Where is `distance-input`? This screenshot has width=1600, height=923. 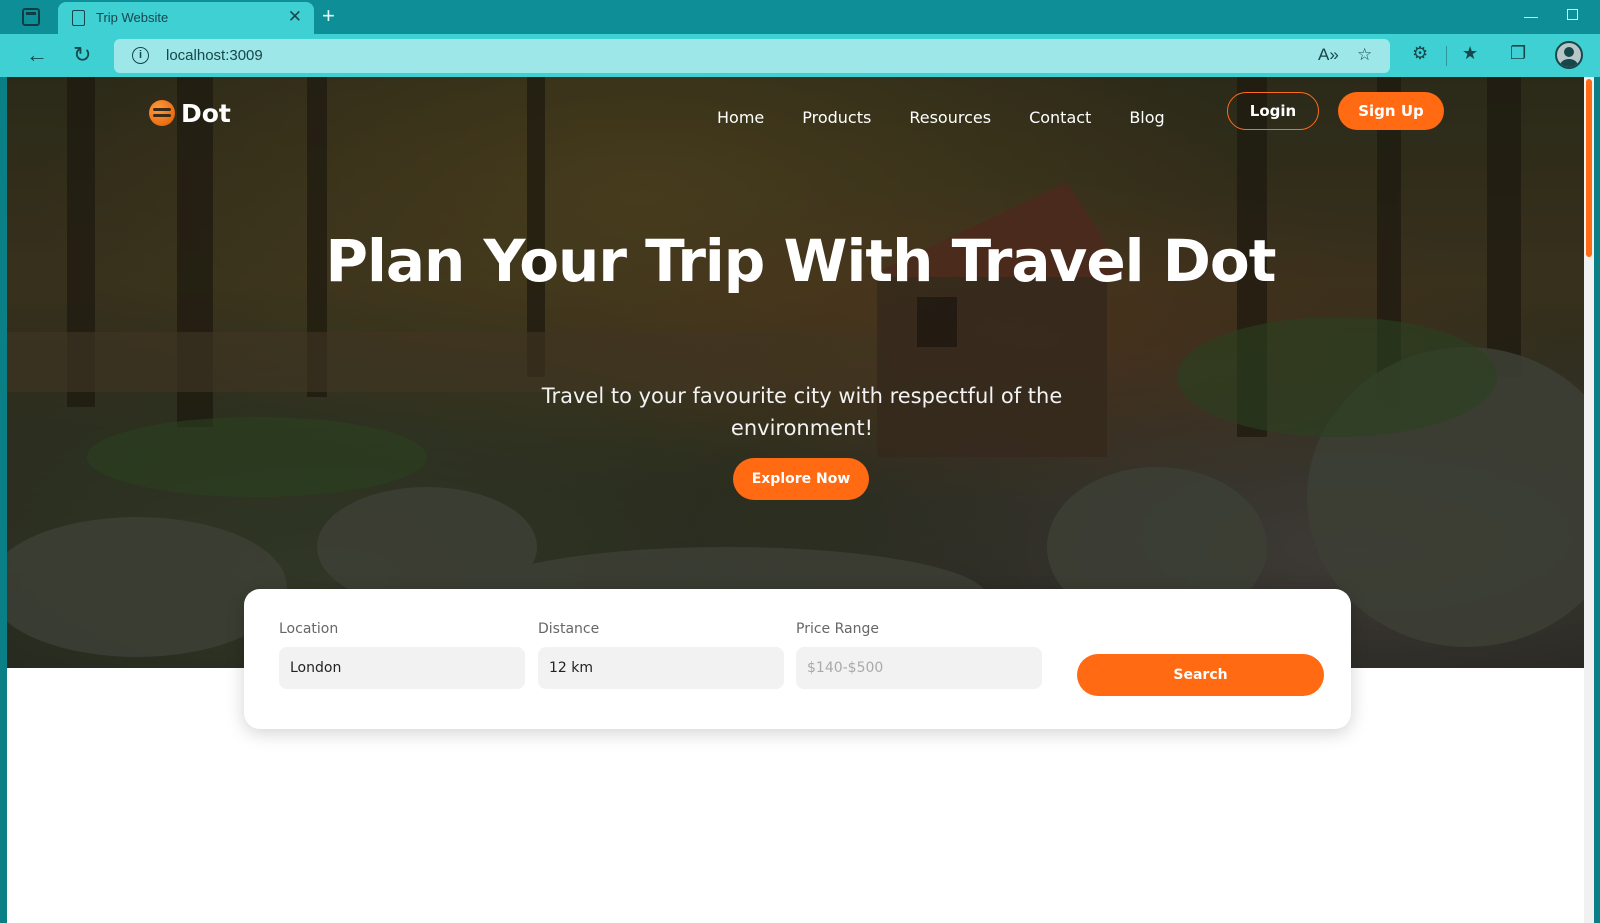
distance-input is located at coordinates (661, 668).